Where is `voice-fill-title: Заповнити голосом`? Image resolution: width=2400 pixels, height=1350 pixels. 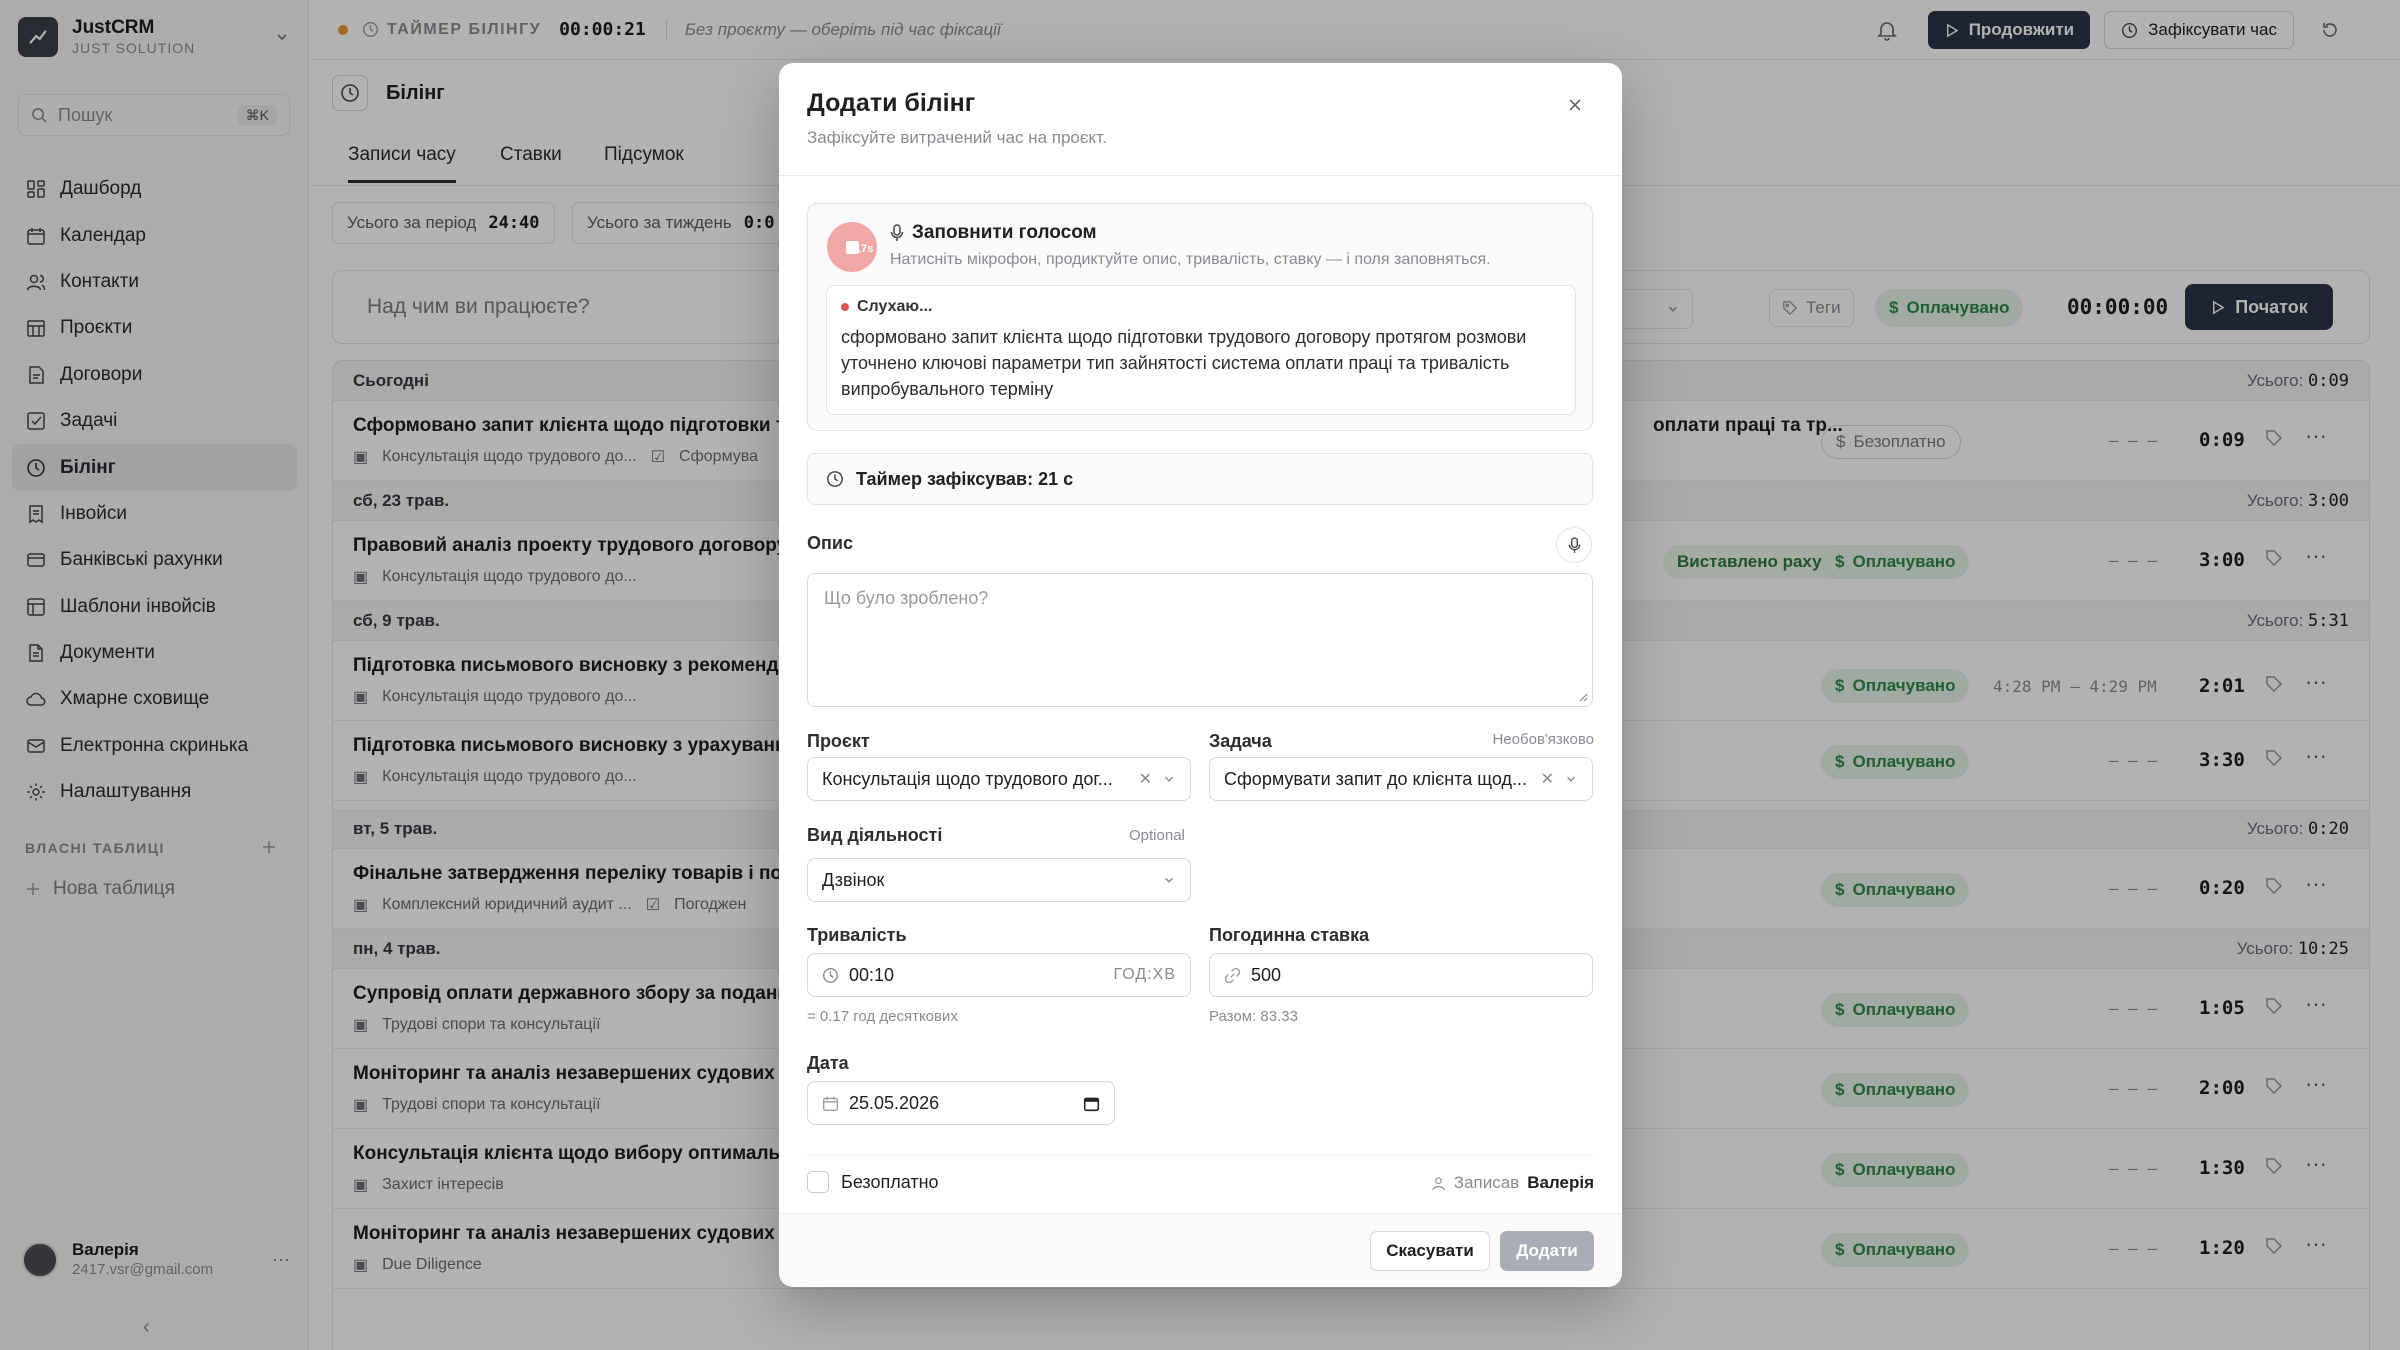 voice-fill-title: Заповнити голосом is located at coordinates (993, 233).